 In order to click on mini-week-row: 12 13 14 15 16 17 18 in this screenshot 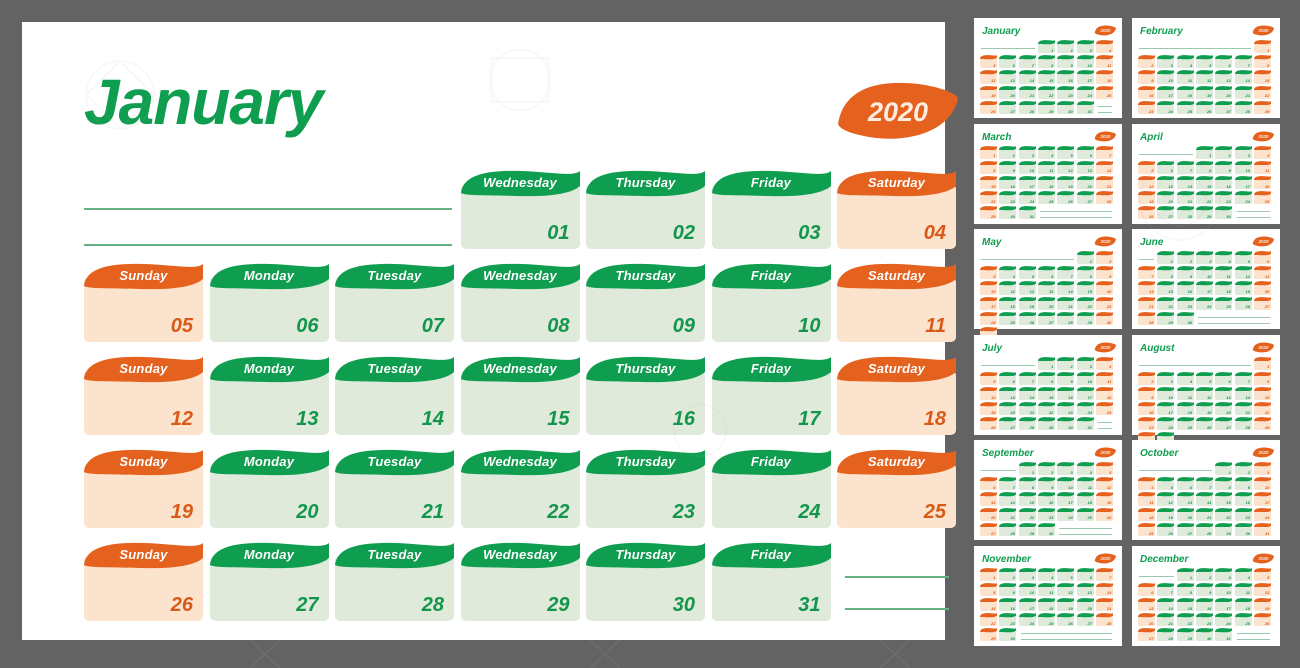, I will do `click(1048, 394)`.